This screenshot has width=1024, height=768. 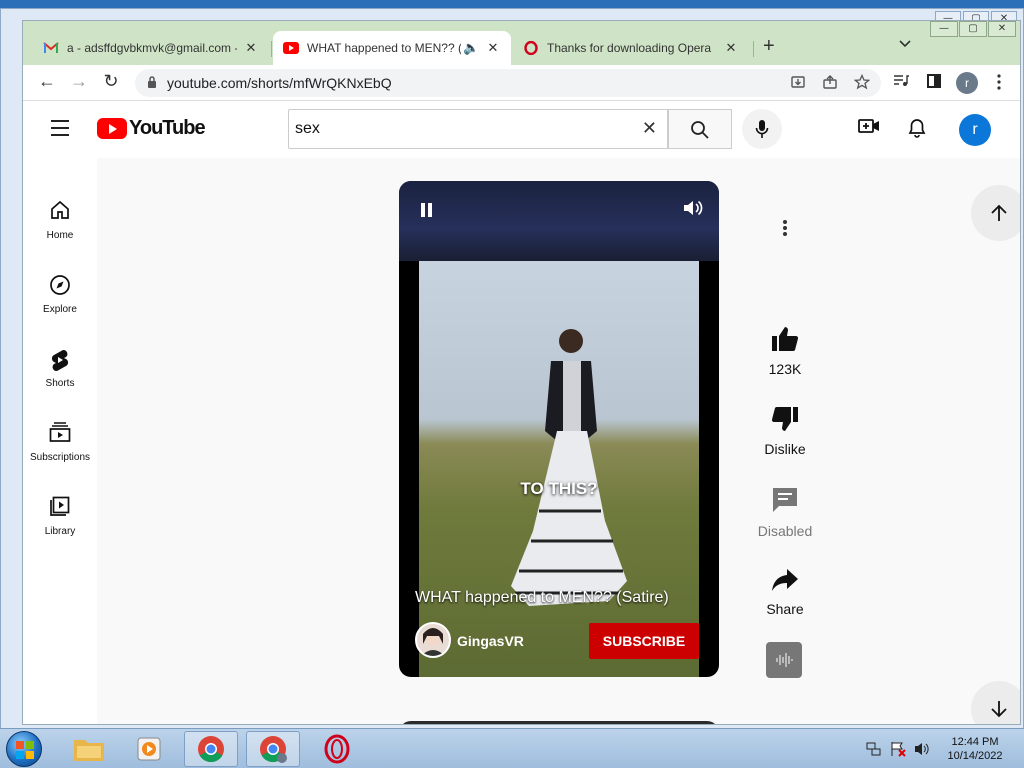 What do you see at coordinates (785, 339) in the screenshot?
I see `thumbs-up-icon` at bounding box center [785, 339].